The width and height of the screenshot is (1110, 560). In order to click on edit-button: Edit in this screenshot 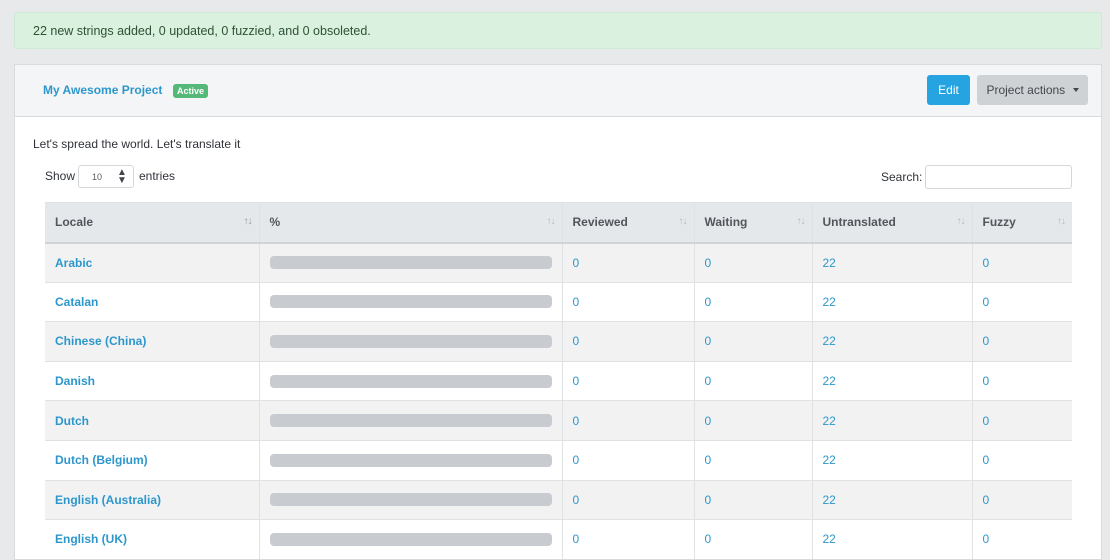, I will do `click(948, 90)`.